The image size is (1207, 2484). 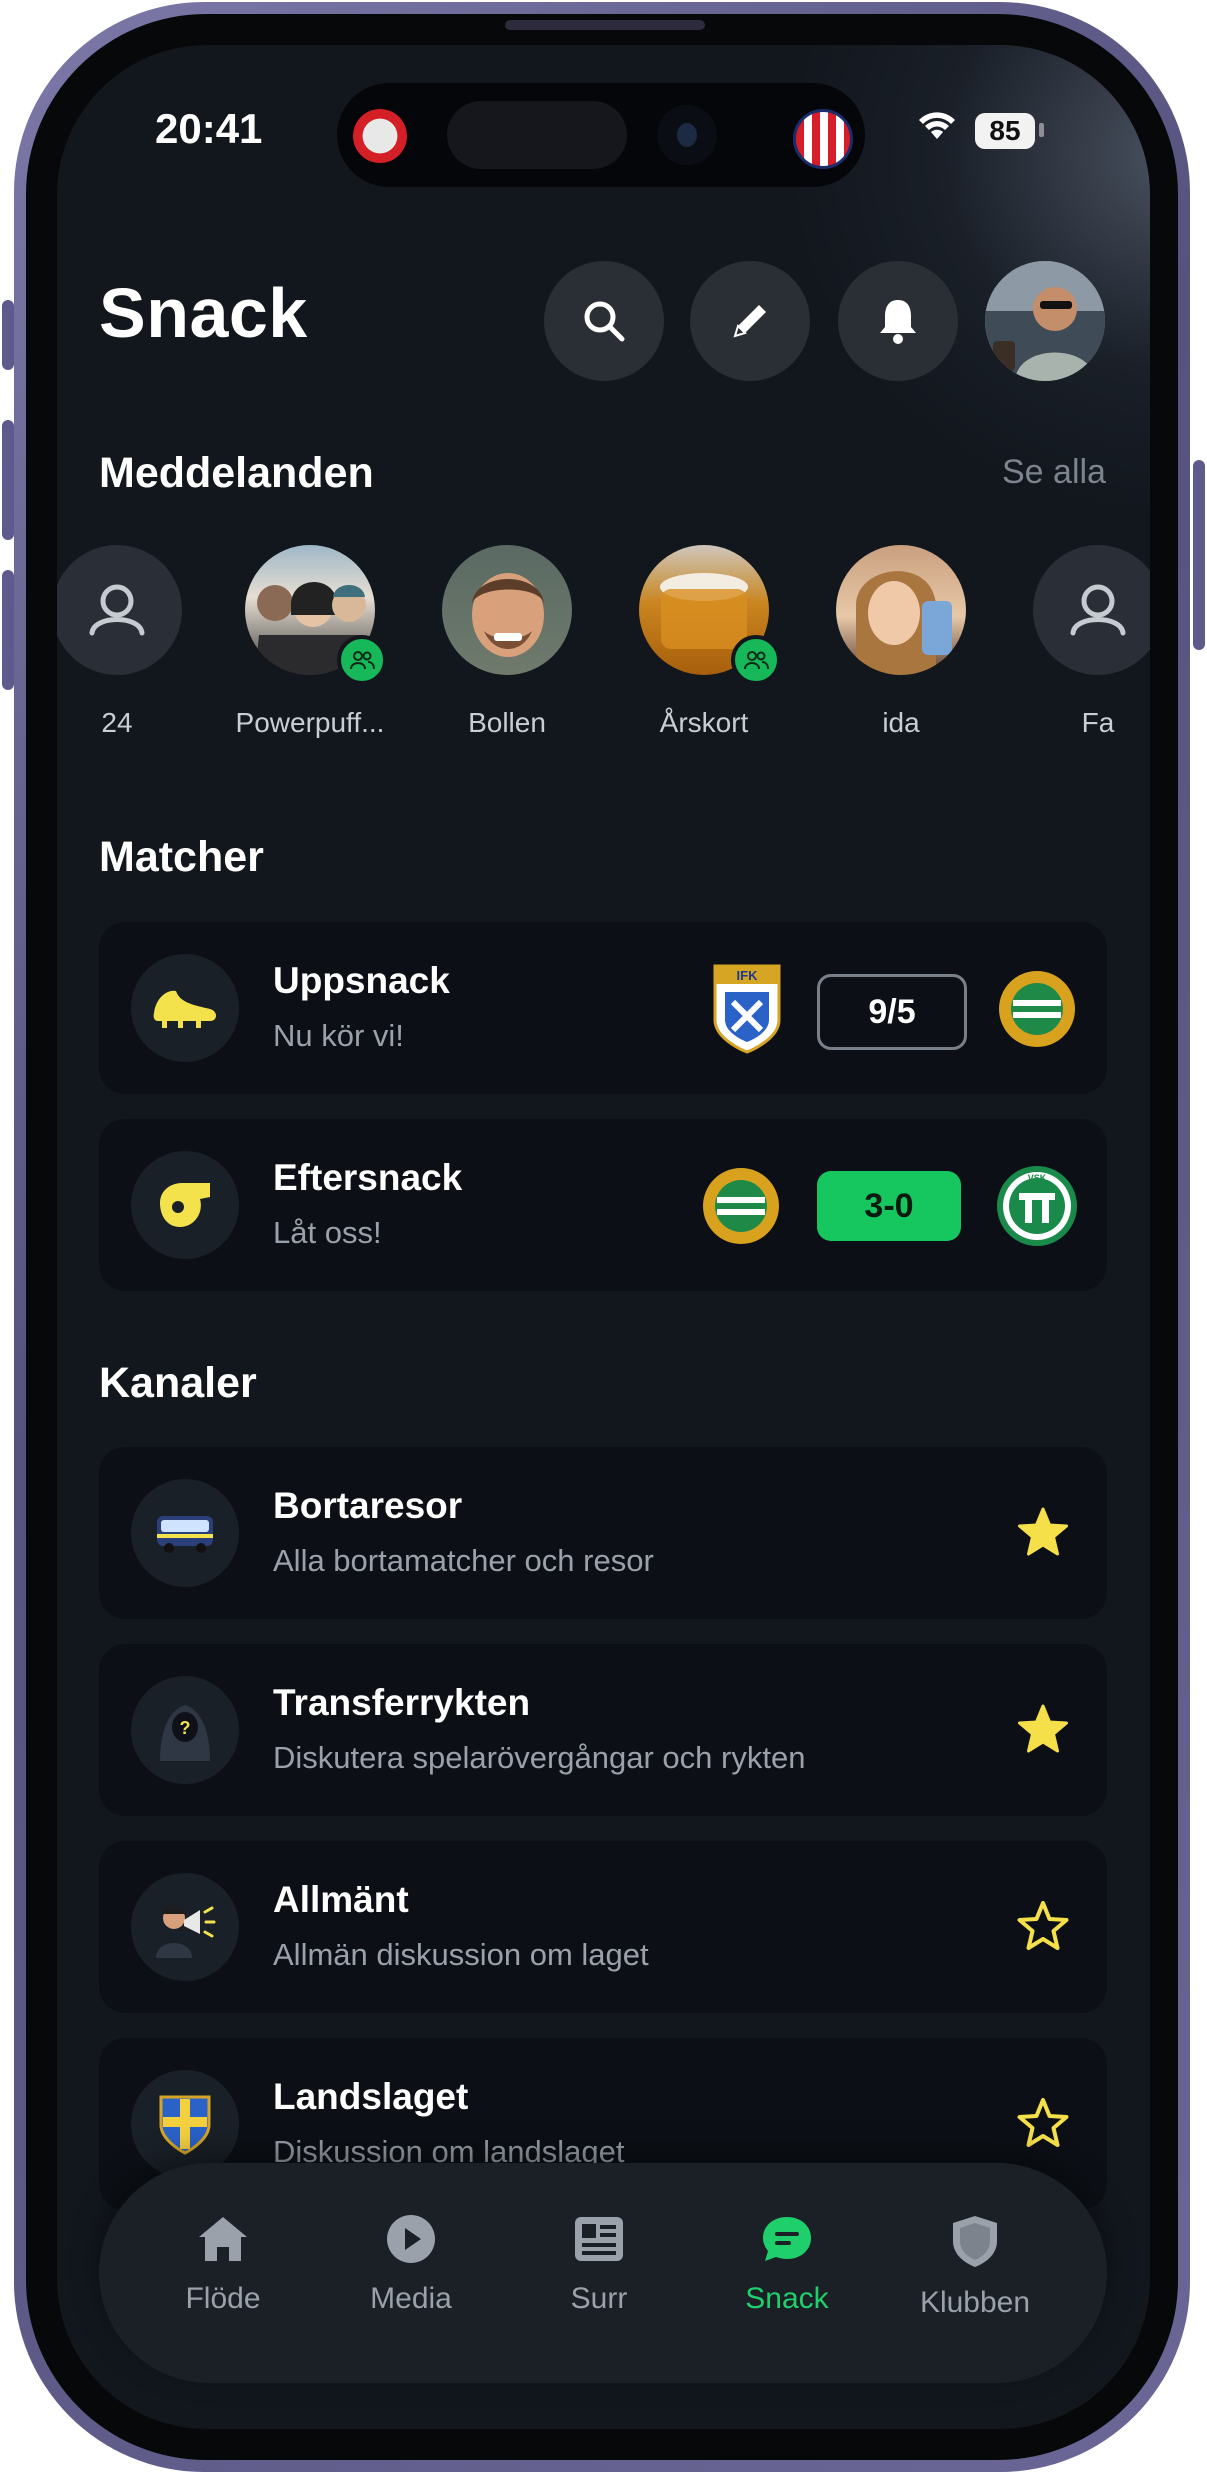 I want to click on profile-avatar, so click(x=1045, y=321).